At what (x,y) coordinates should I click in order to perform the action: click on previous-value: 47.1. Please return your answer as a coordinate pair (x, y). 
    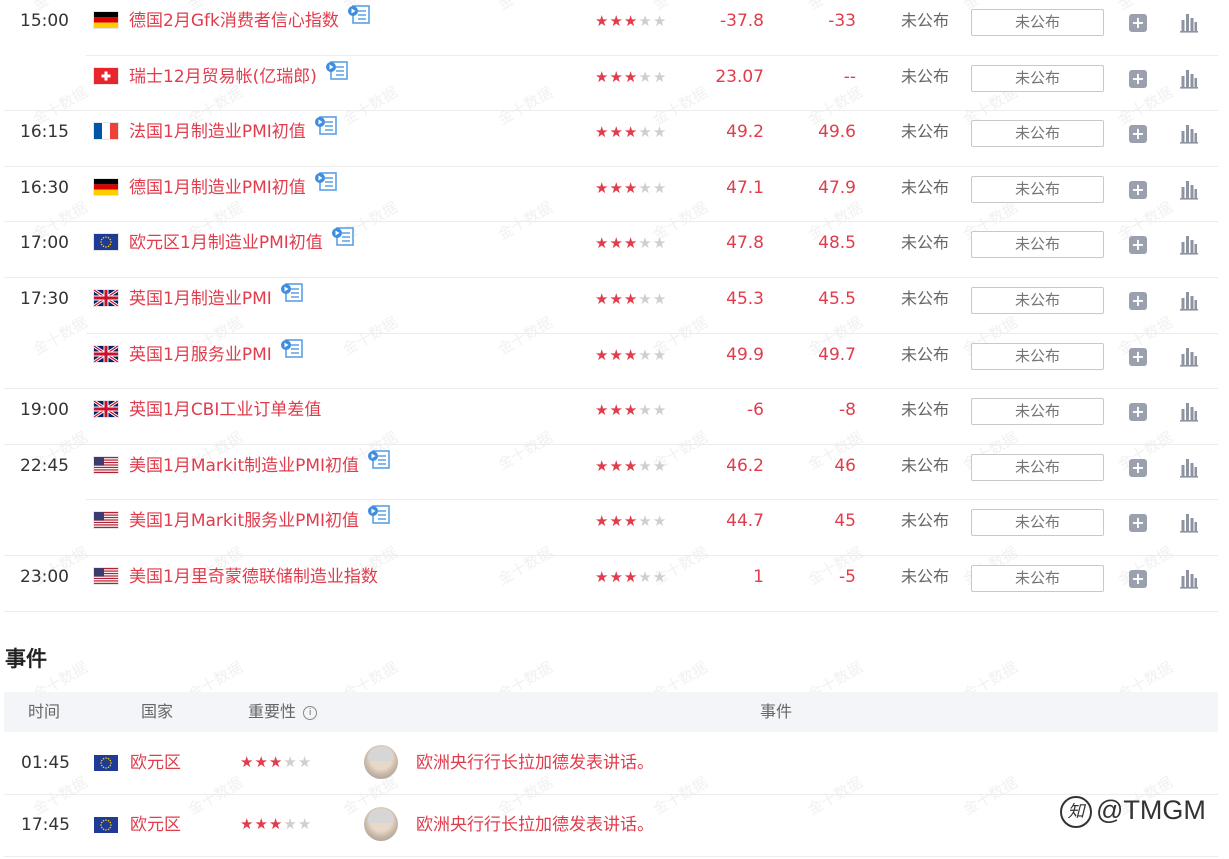
    Looking at the image, I should click on (745, 187).